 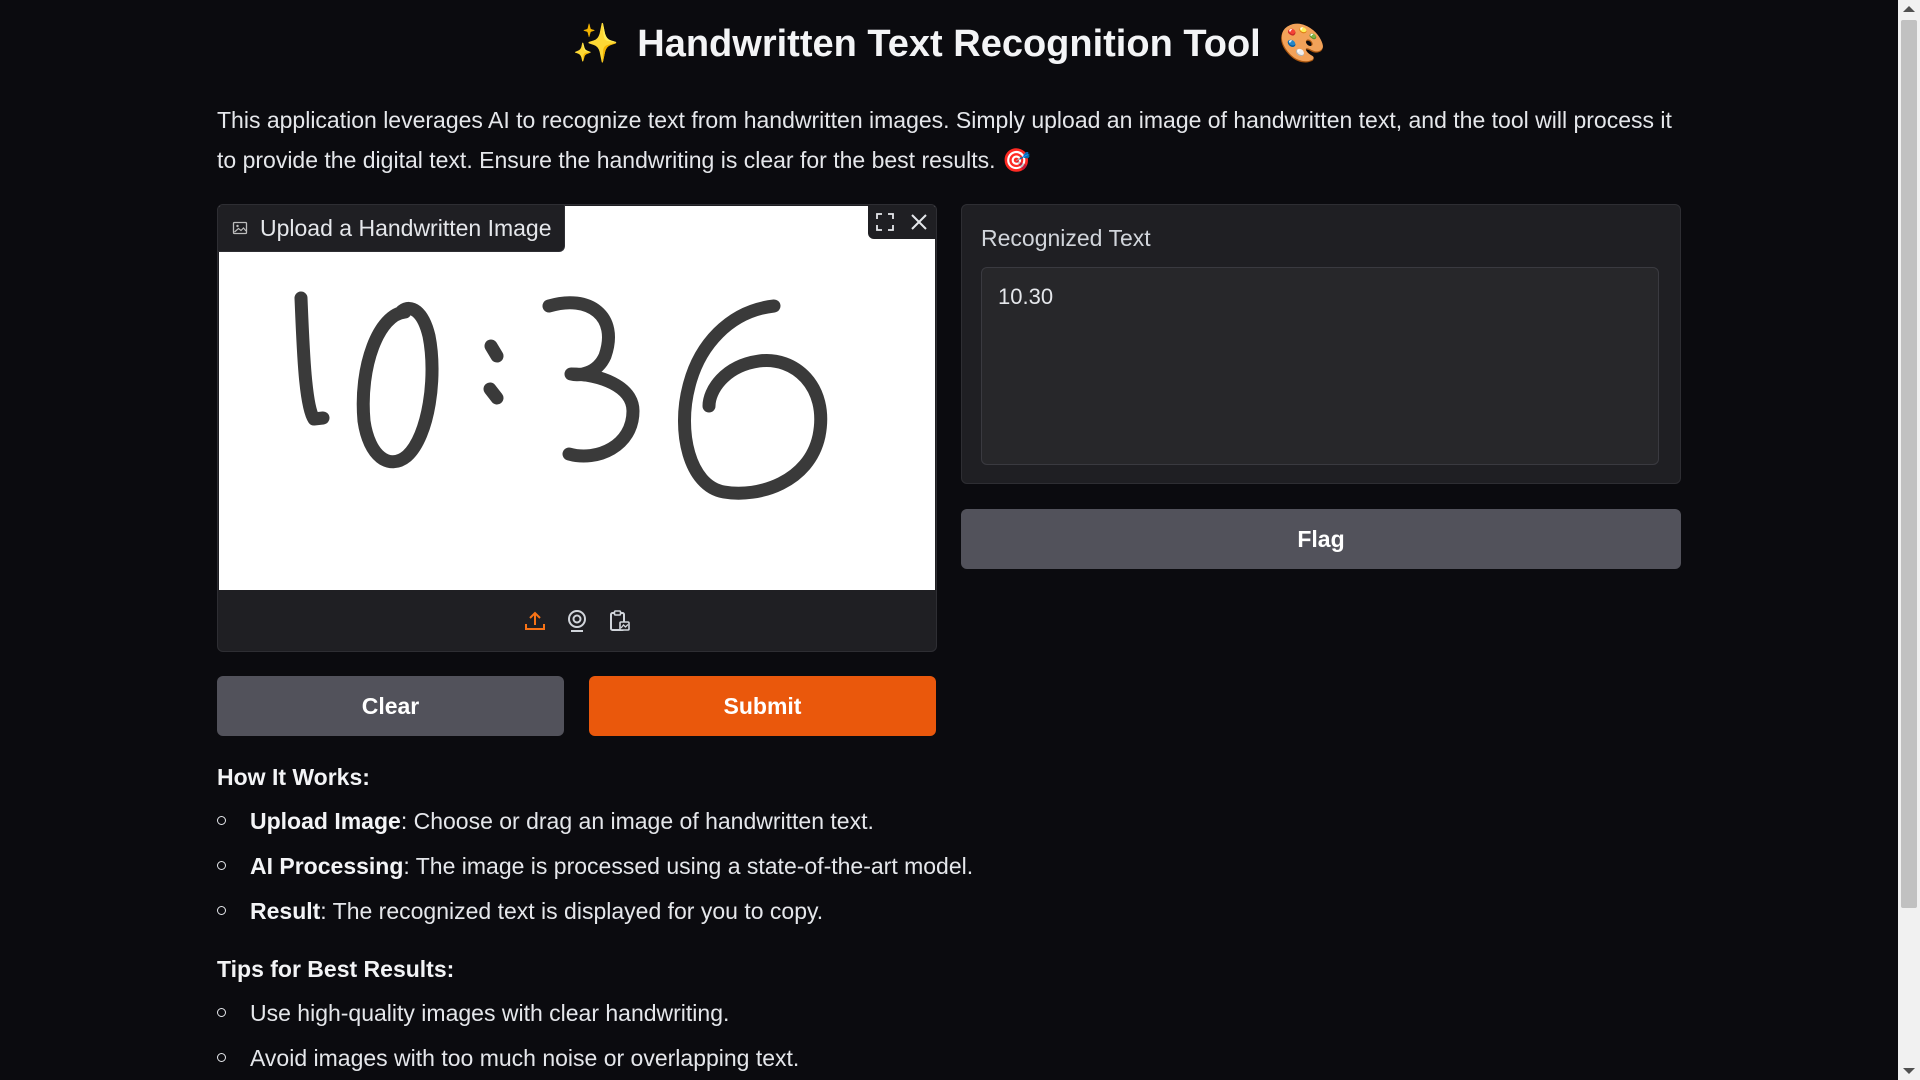 I want to click on palette-emoji: 🎨, so click(x=1302, y=44).